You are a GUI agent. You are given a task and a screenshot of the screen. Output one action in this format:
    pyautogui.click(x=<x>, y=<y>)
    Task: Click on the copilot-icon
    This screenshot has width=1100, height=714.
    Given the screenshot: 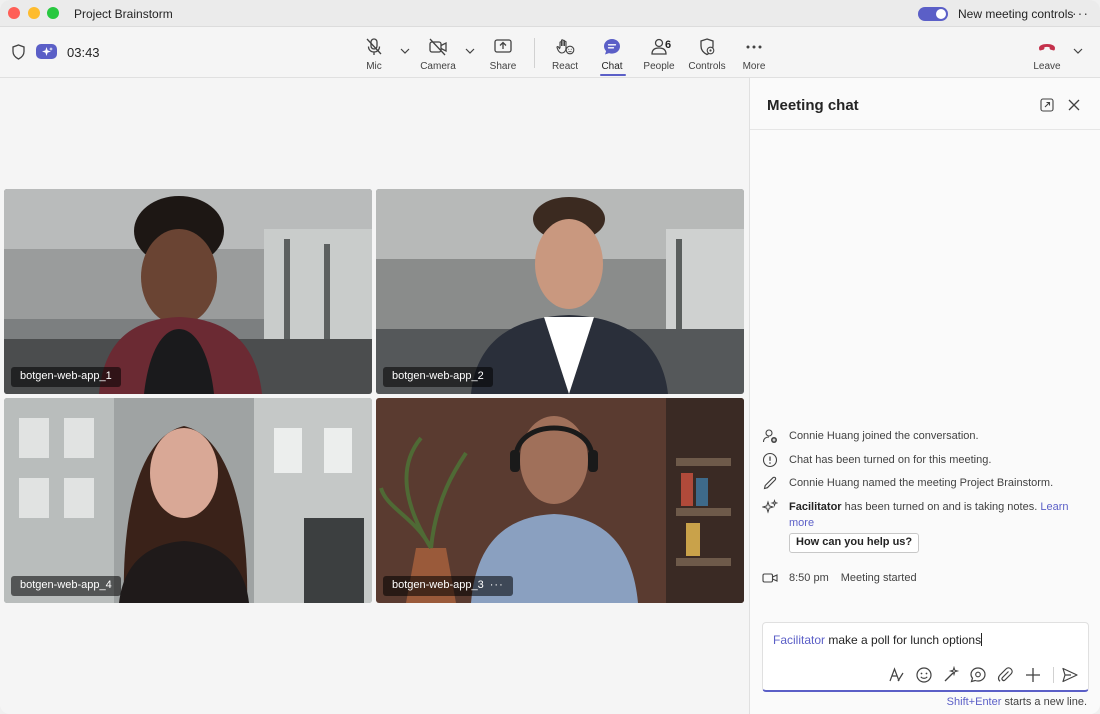 What is the action you would take?
    pyautogui.click(x=951, y=675)
    